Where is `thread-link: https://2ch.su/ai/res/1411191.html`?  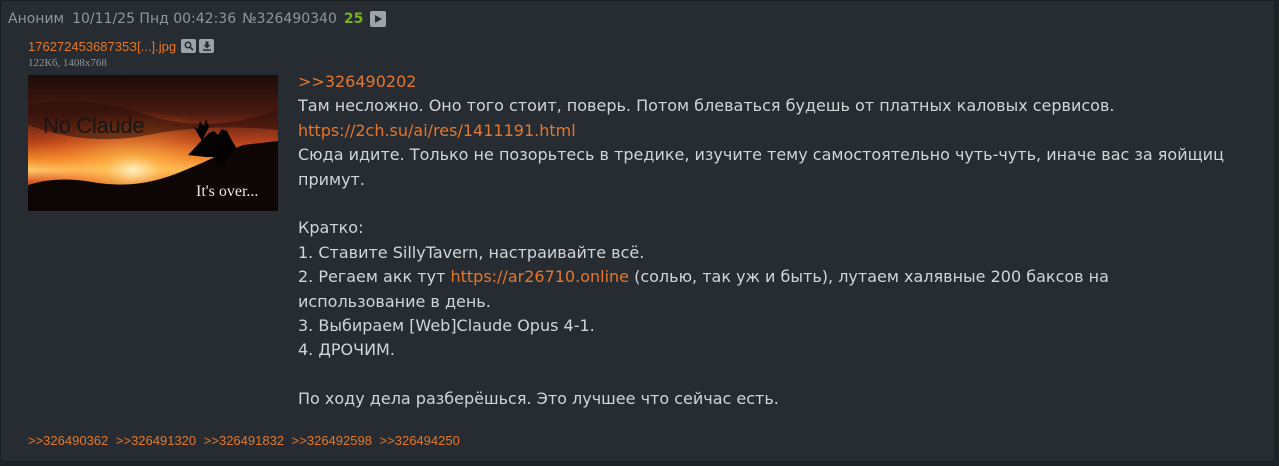 thread-link: https://2ch.su/ai/res/1411191.html is located at coordinates (437, 130).